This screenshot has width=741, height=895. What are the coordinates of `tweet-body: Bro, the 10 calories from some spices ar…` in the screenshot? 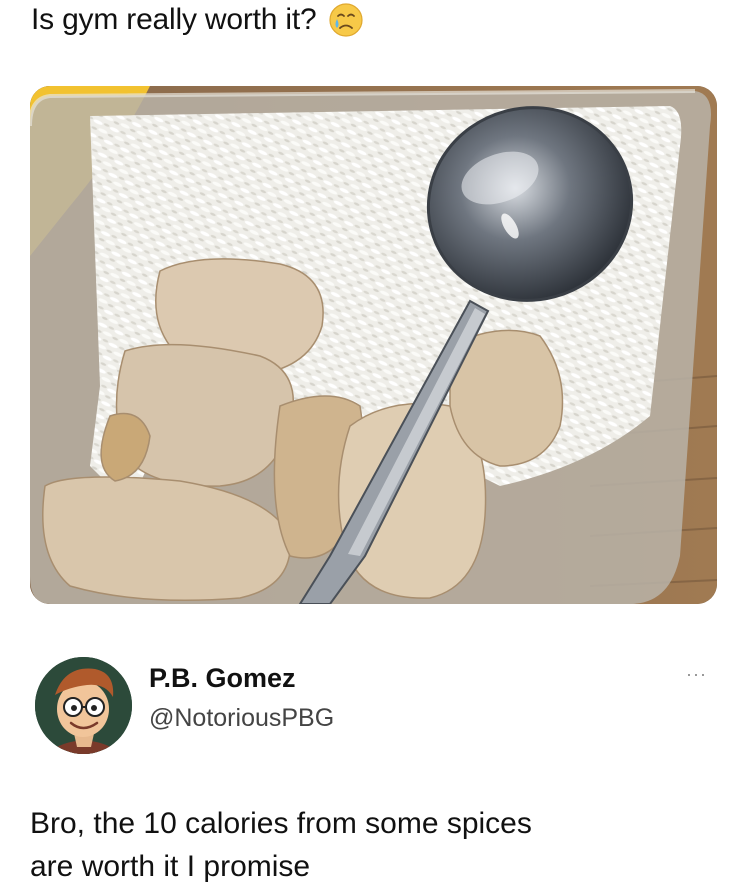 It's located at (370, 845).